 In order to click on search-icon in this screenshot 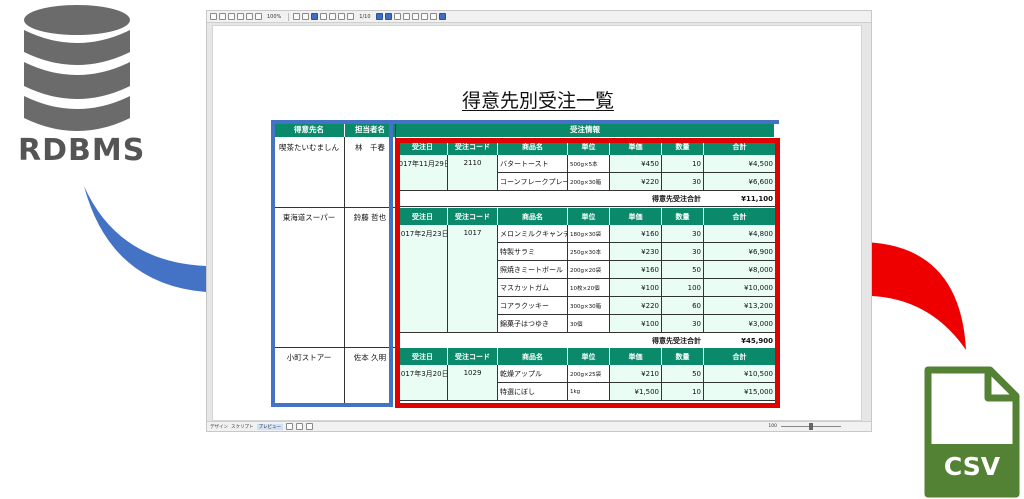, I will do `click(240, 16)`.